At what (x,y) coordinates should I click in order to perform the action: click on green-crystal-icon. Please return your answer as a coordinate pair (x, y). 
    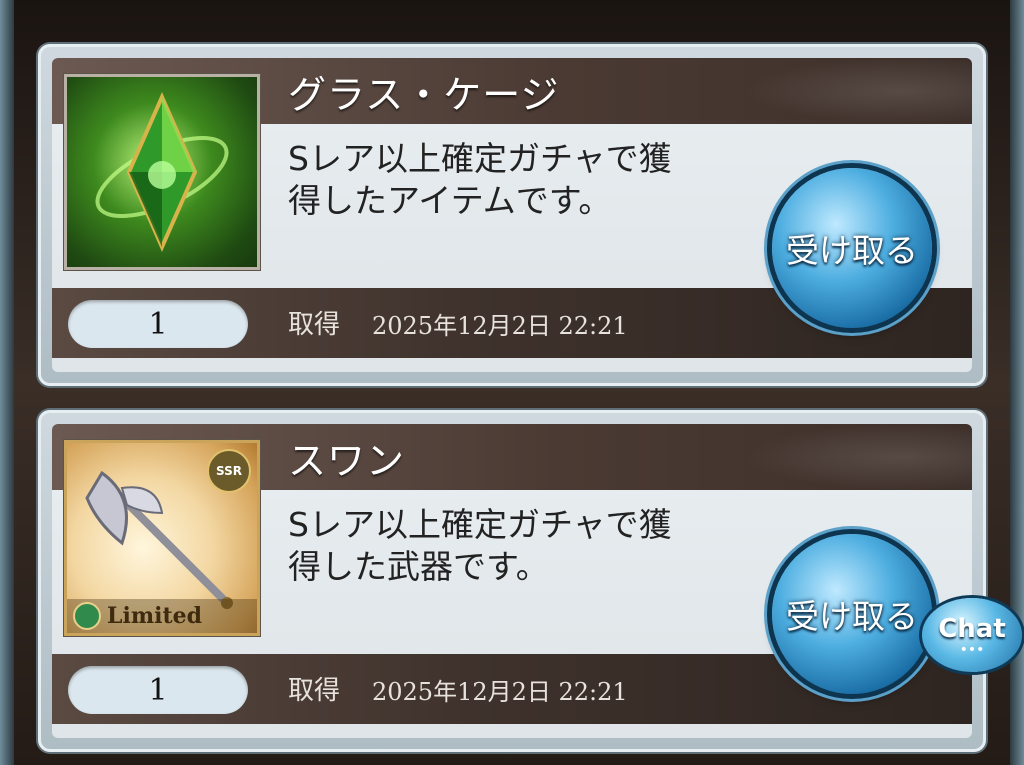
    Looking at the image, I should click on (162, 172).